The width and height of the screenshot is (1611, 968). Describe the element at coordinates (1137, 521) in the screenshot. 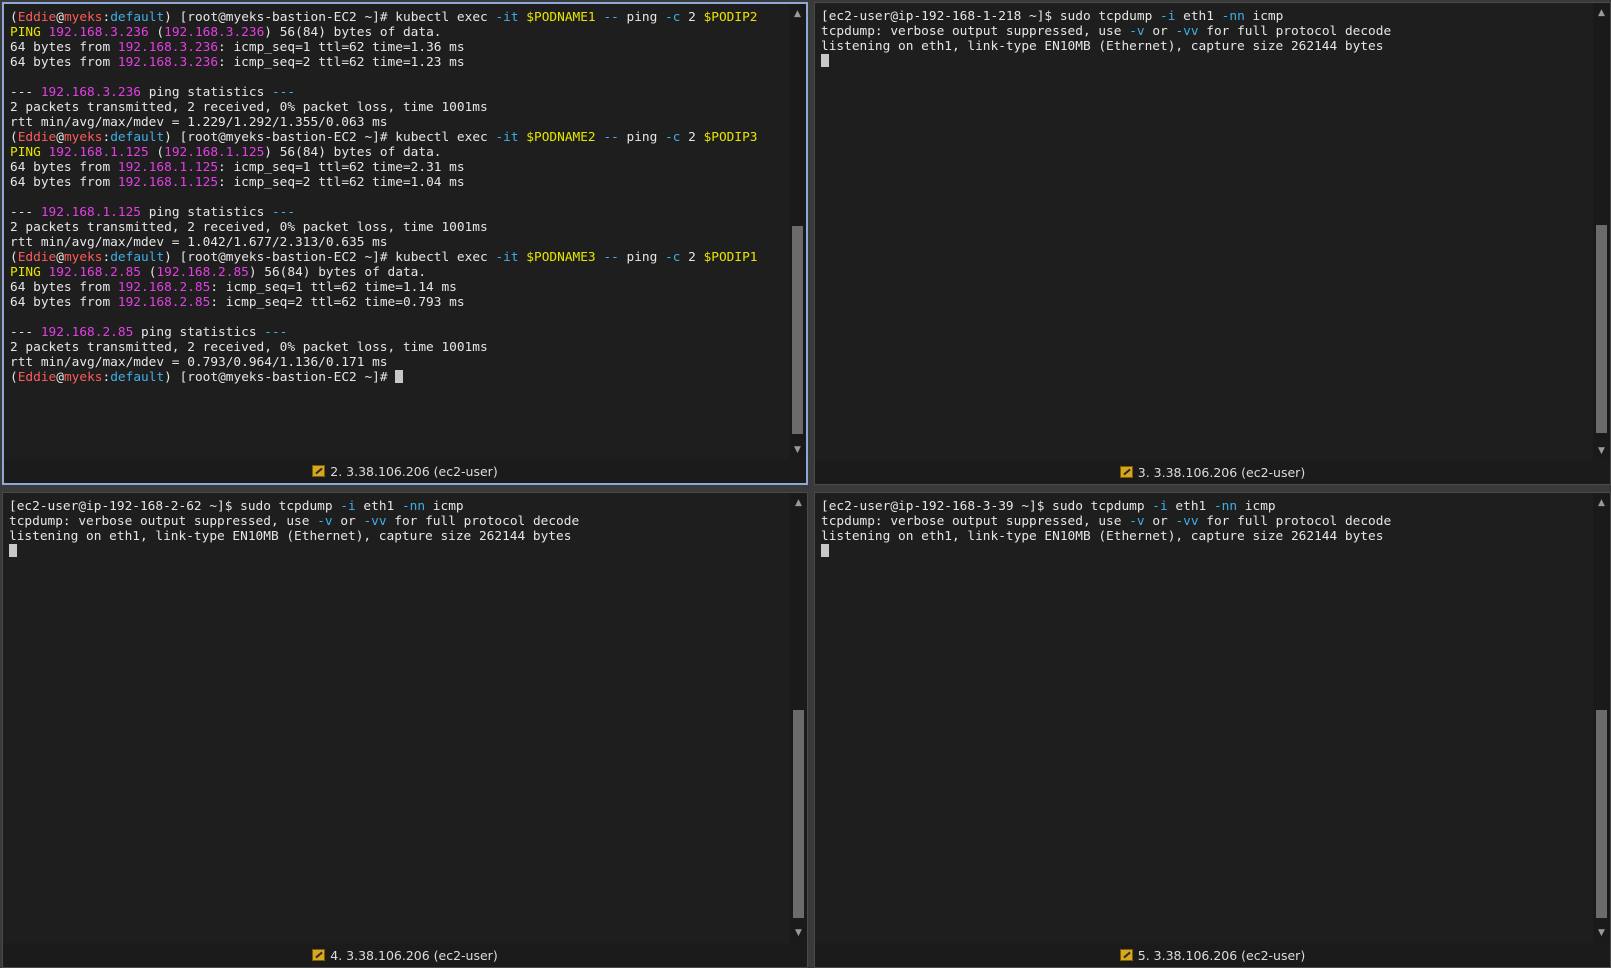

I see `terminal-text: -v` at that location.